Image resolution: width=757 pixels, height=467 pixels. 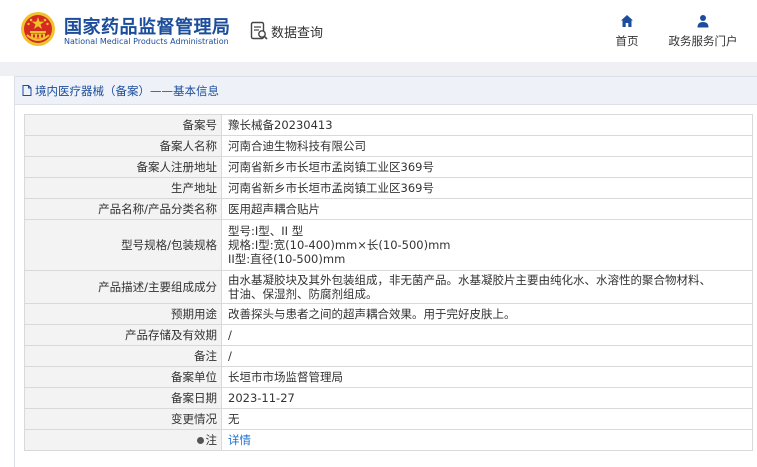 I want to click on details-link: 详情, so click(x=239, y=440).